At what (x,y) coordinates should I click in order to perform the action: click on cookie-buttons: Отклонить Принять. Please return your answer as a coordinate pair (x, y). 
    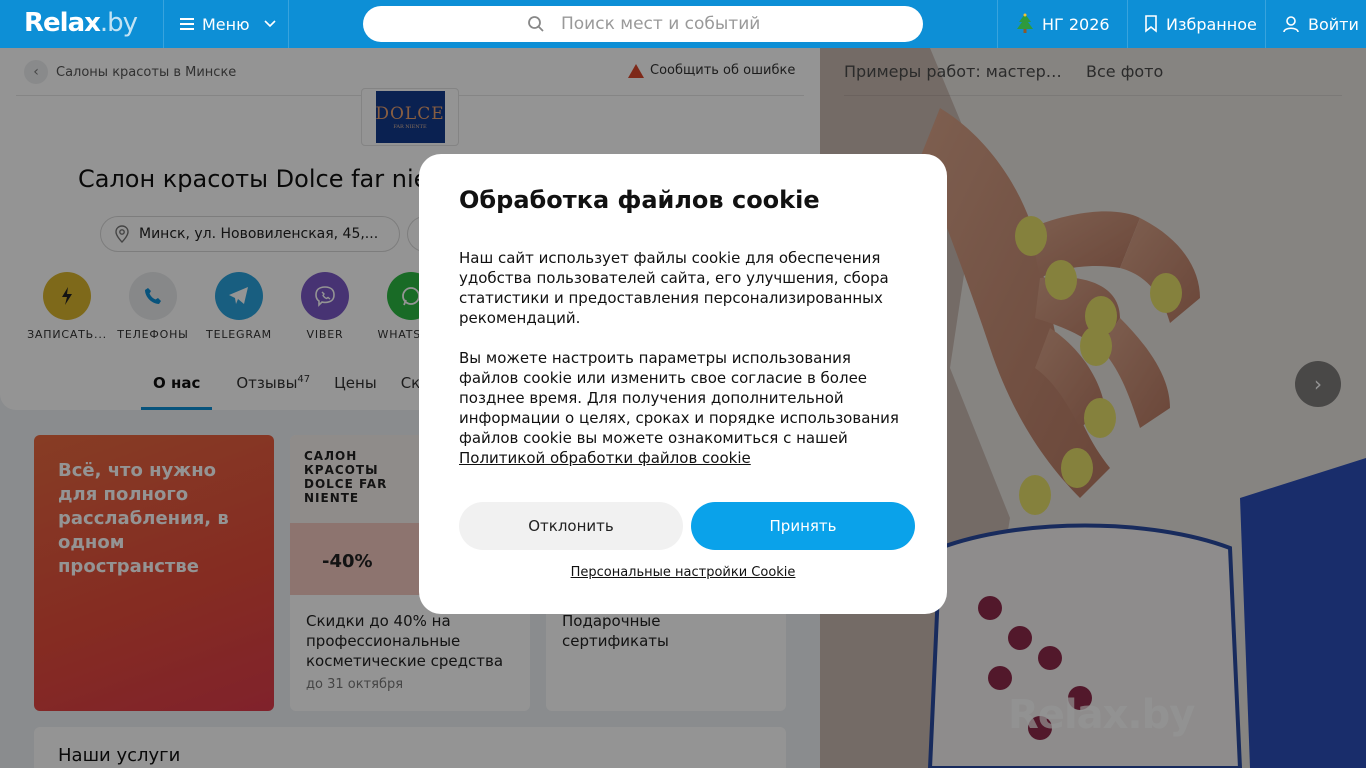
    Looking at the image, I should click on (687, 526).